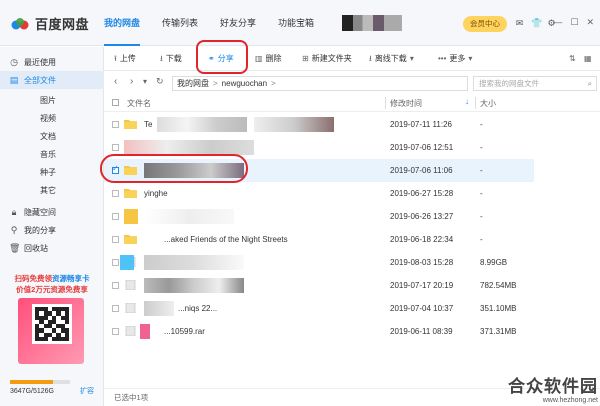  What do you see at coordinates (536, 23) in the screenshot?
I see `tshirt-icon: 👕` at bounding box center [536, 23].